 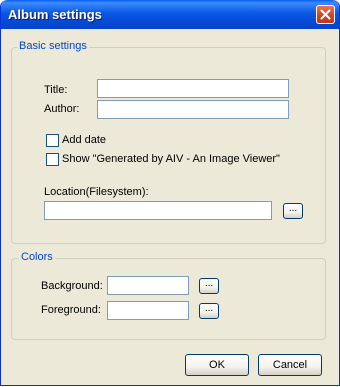 I want to click on close-icon, so click(x=325, y=14).